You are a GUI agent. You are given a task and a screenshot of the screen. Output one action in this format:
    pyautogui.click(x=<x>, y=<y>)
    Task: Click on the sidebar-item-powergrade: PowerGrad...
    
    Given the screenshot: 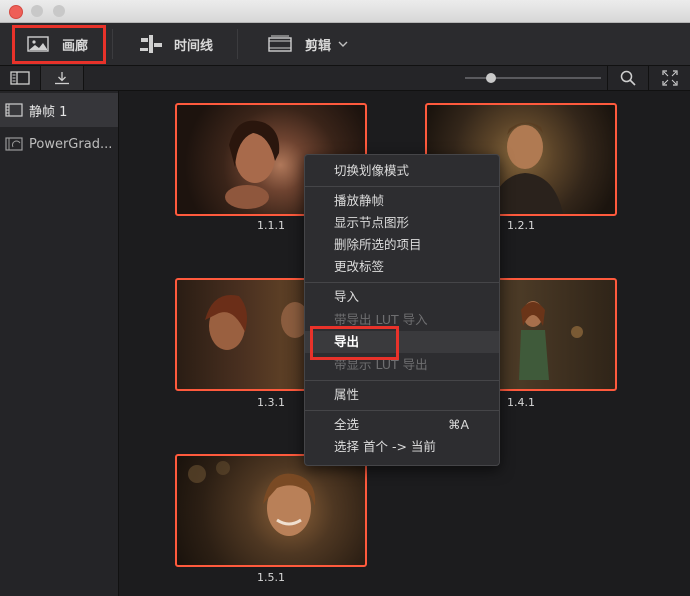 What is the action you would take?
    pyautogui.click(x=59, y=144)
    